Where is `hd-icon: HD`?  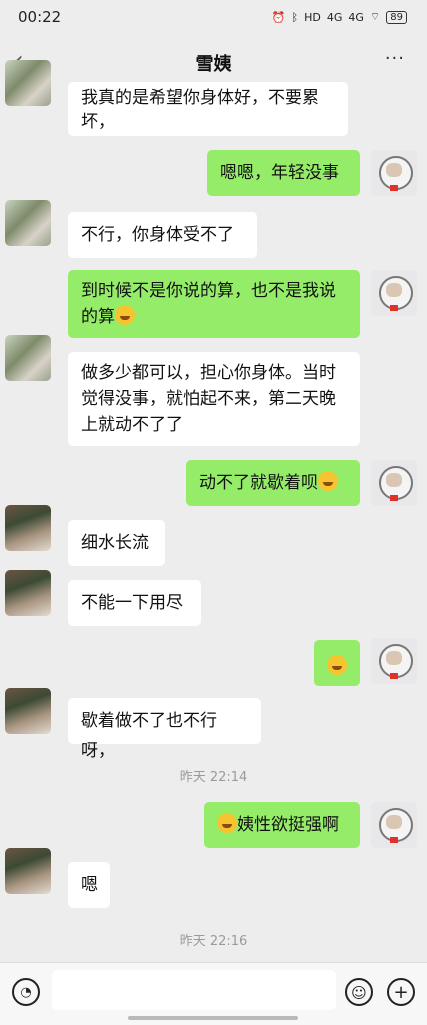 hd-icon: HD is located at coordinates (312, 17).